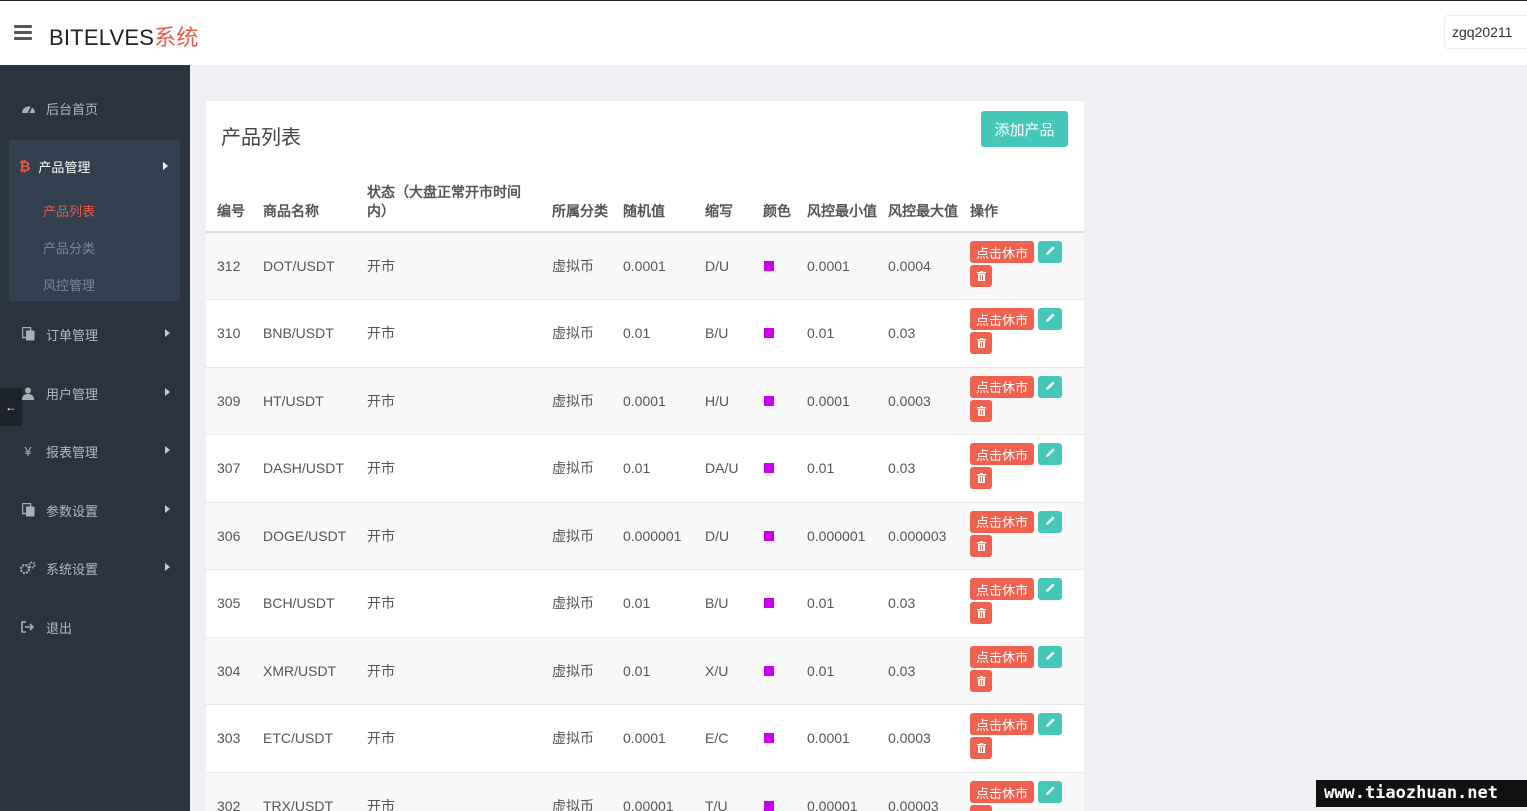  What do you see at coordinates (723, 670) in the screenshot?
I see `cell-abbr: X/U` at bounding box center [723, 670].